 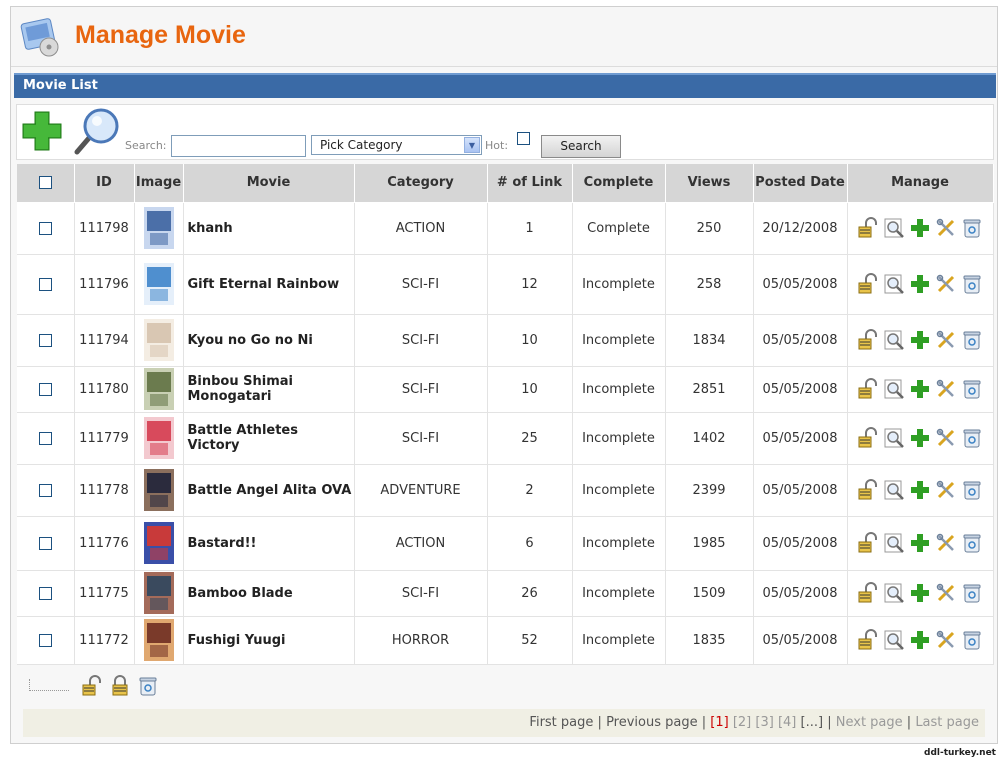 What do you see at coordinates (421, 183) in the screenshot?
I see `column-header-category: Category` at bounding box center [421, 183].